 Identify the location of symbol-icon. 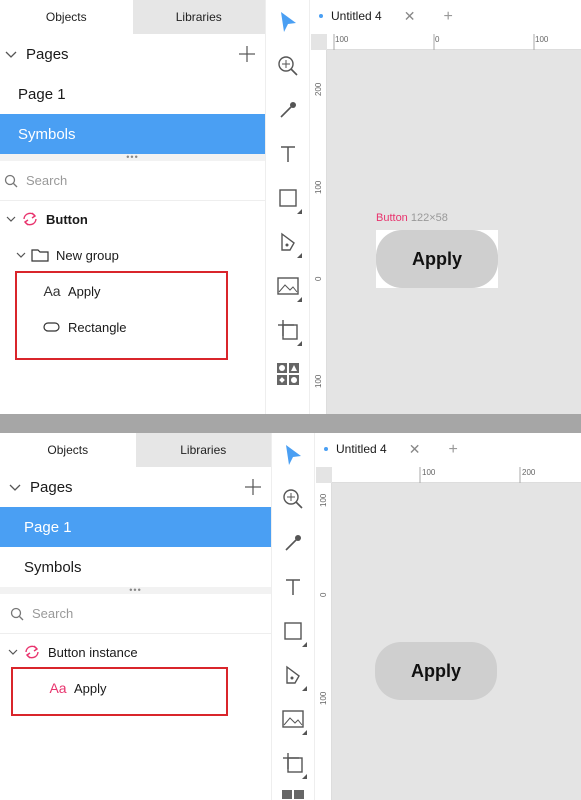
(30, 219).